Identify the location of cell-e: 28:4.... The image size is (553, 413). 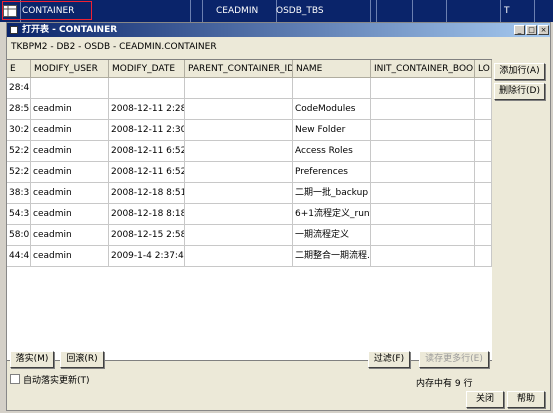
(19, 88).